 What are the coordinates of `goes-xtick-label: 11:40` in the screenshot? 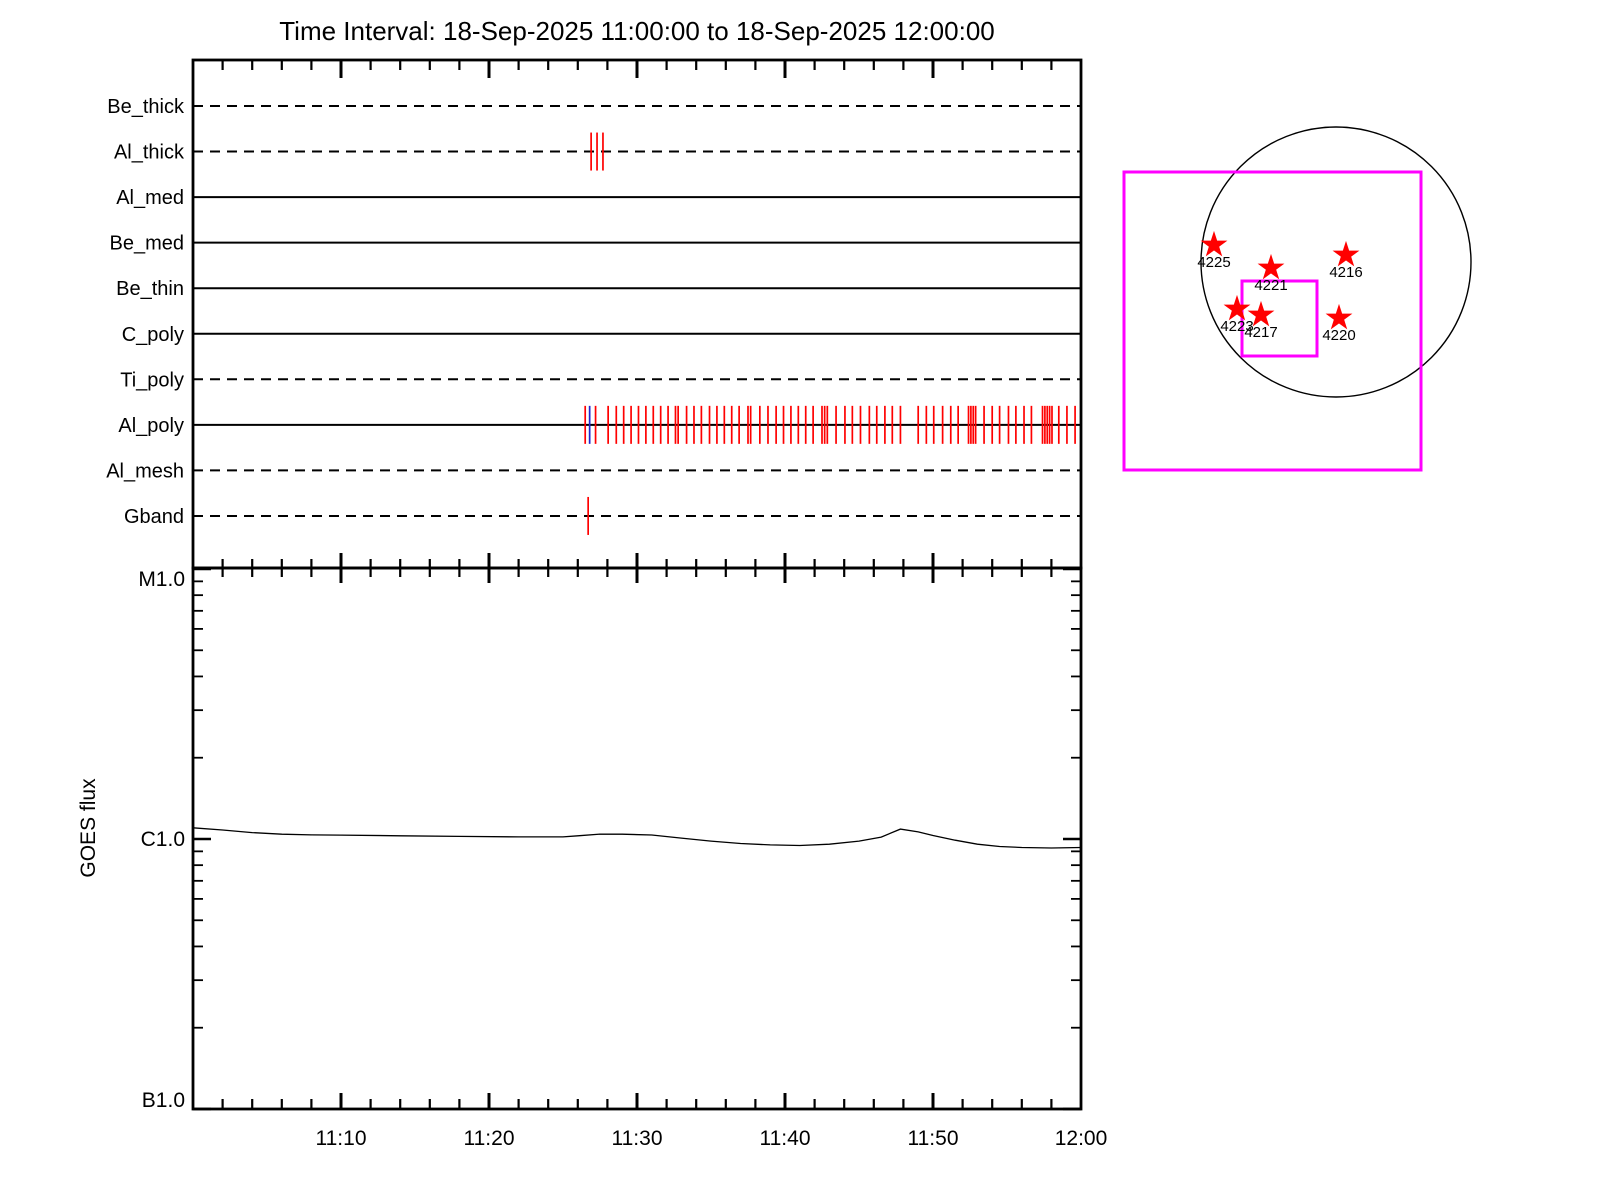 It's located at (785, 1138).